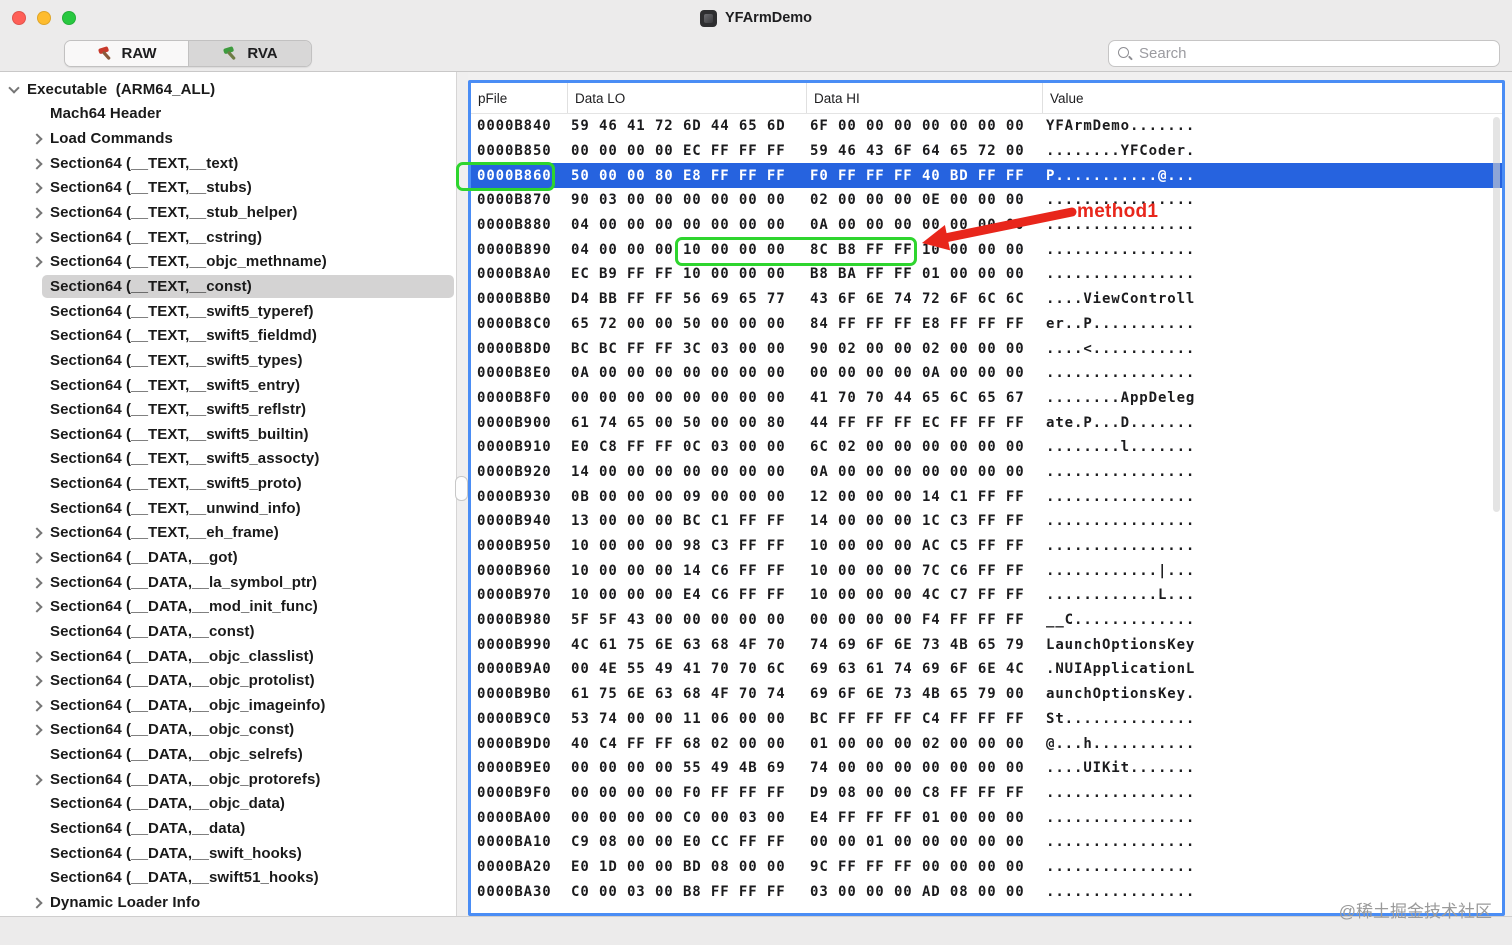 The width and height of the screenshot is (1512, 945). What do you see at coordinates (228, 163) in the screenshot?
I see `sidebar-item: Section64 (__TEXT,__text)` at bounding box center [228, 163].